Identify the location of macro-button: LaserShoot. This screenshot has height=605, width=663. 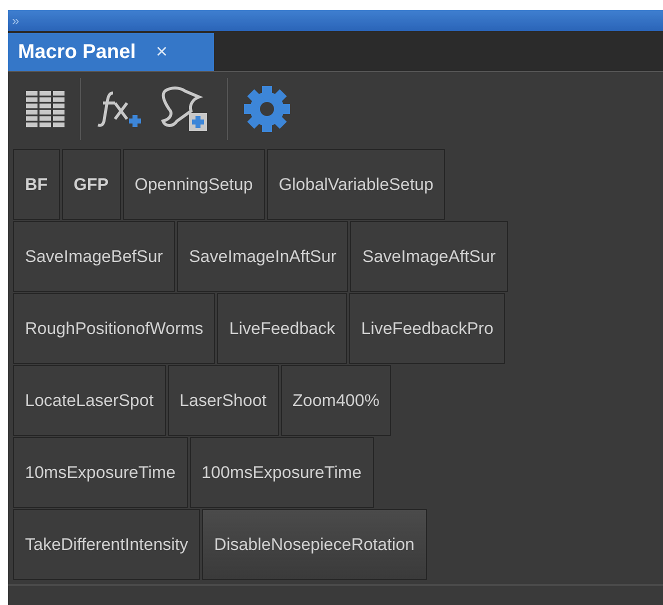
(223, 400).